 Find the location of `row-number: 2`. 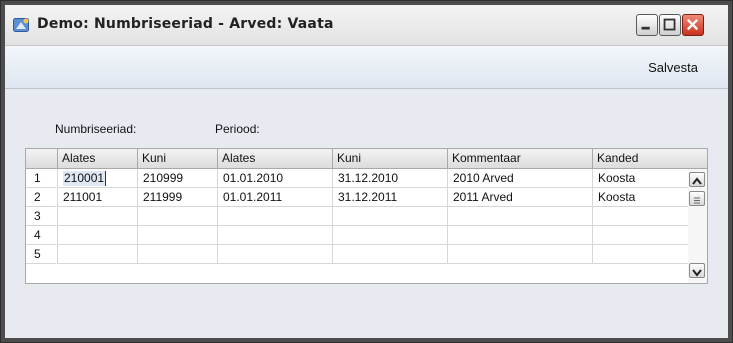

row-number: 2 is located at coordinates (41, 197).